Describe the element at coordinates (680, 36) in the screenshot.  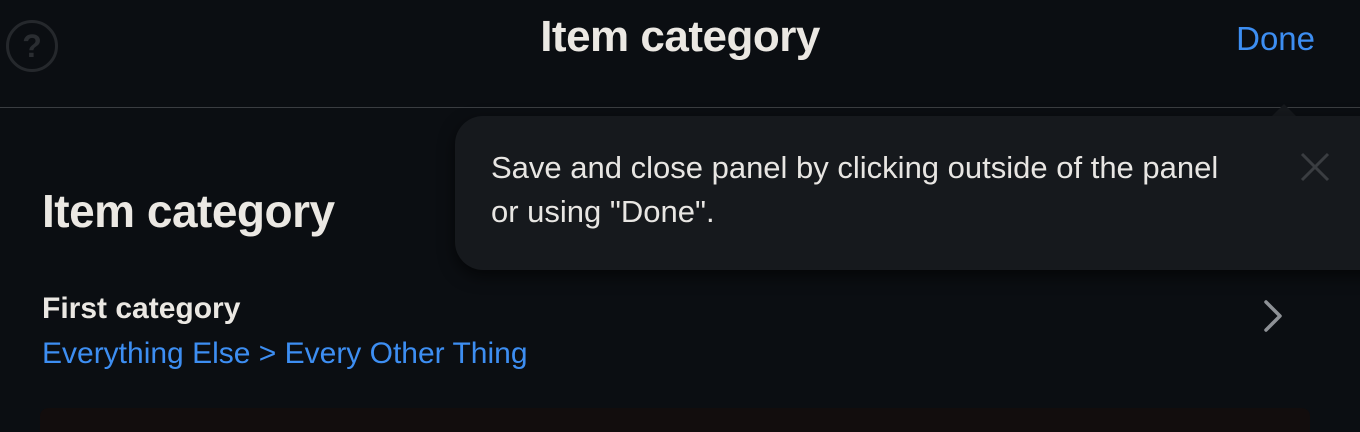
I see `header-title: Item category` at that location.